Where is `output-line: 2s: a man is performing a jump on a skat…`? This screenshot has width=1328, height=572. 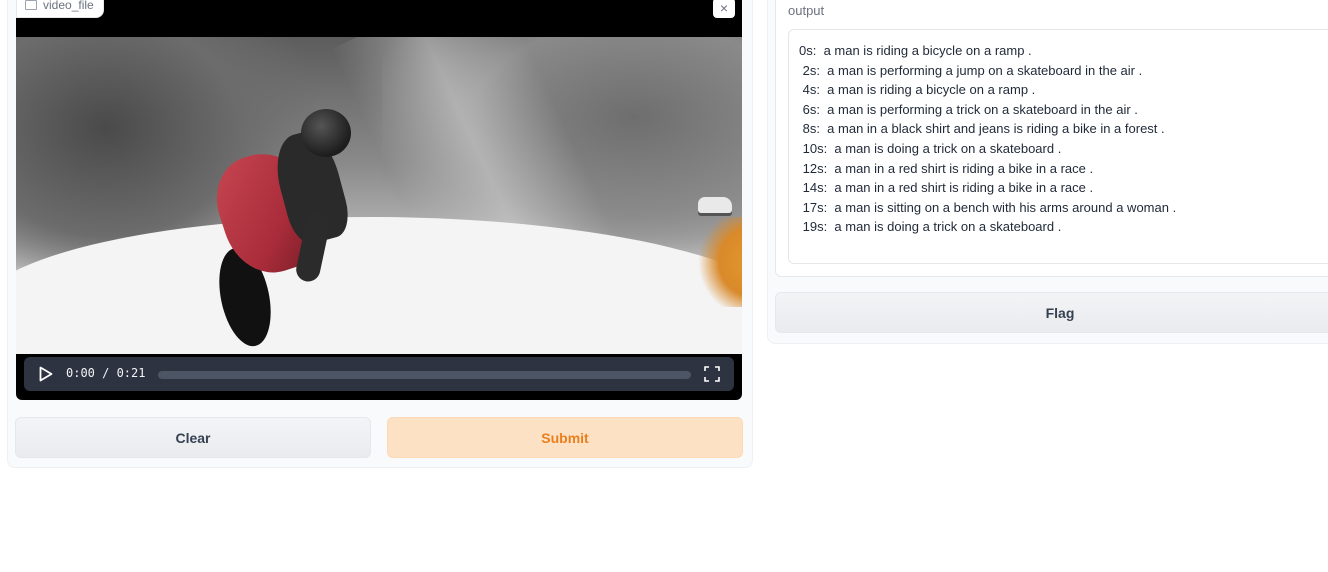
output-line: 2s: a man is performing a jump on a skat… is located at coordinates (971, 70).